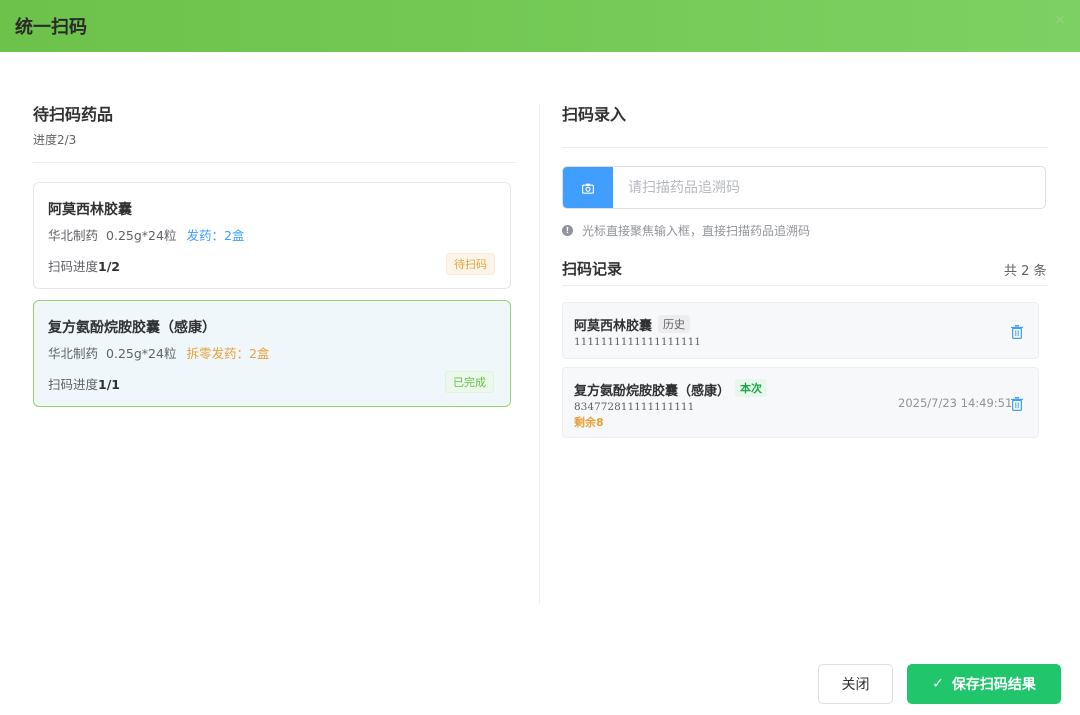 Image resolution: width=1080 pixels, height=715 pixels. Describe the element at coordinates (73, 114) in the screenshot. I see `pending-drugs-title: 待扫码药品` at that location.